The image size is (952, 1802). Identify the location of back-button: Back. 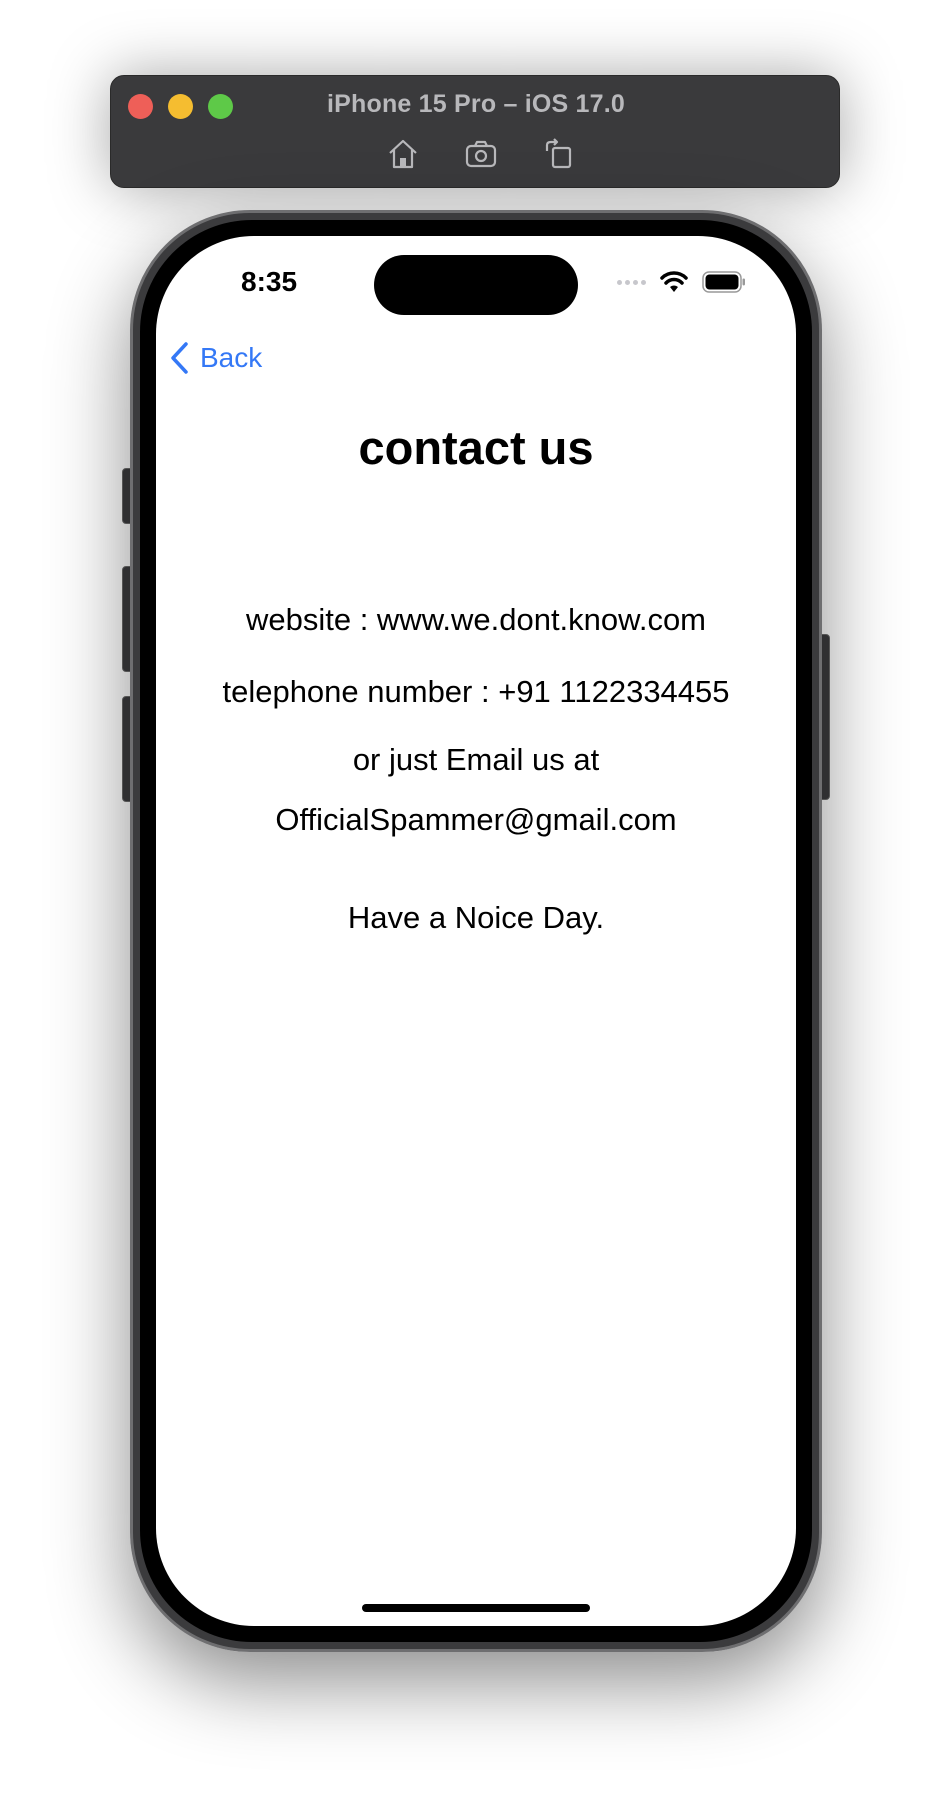
(215, 358).